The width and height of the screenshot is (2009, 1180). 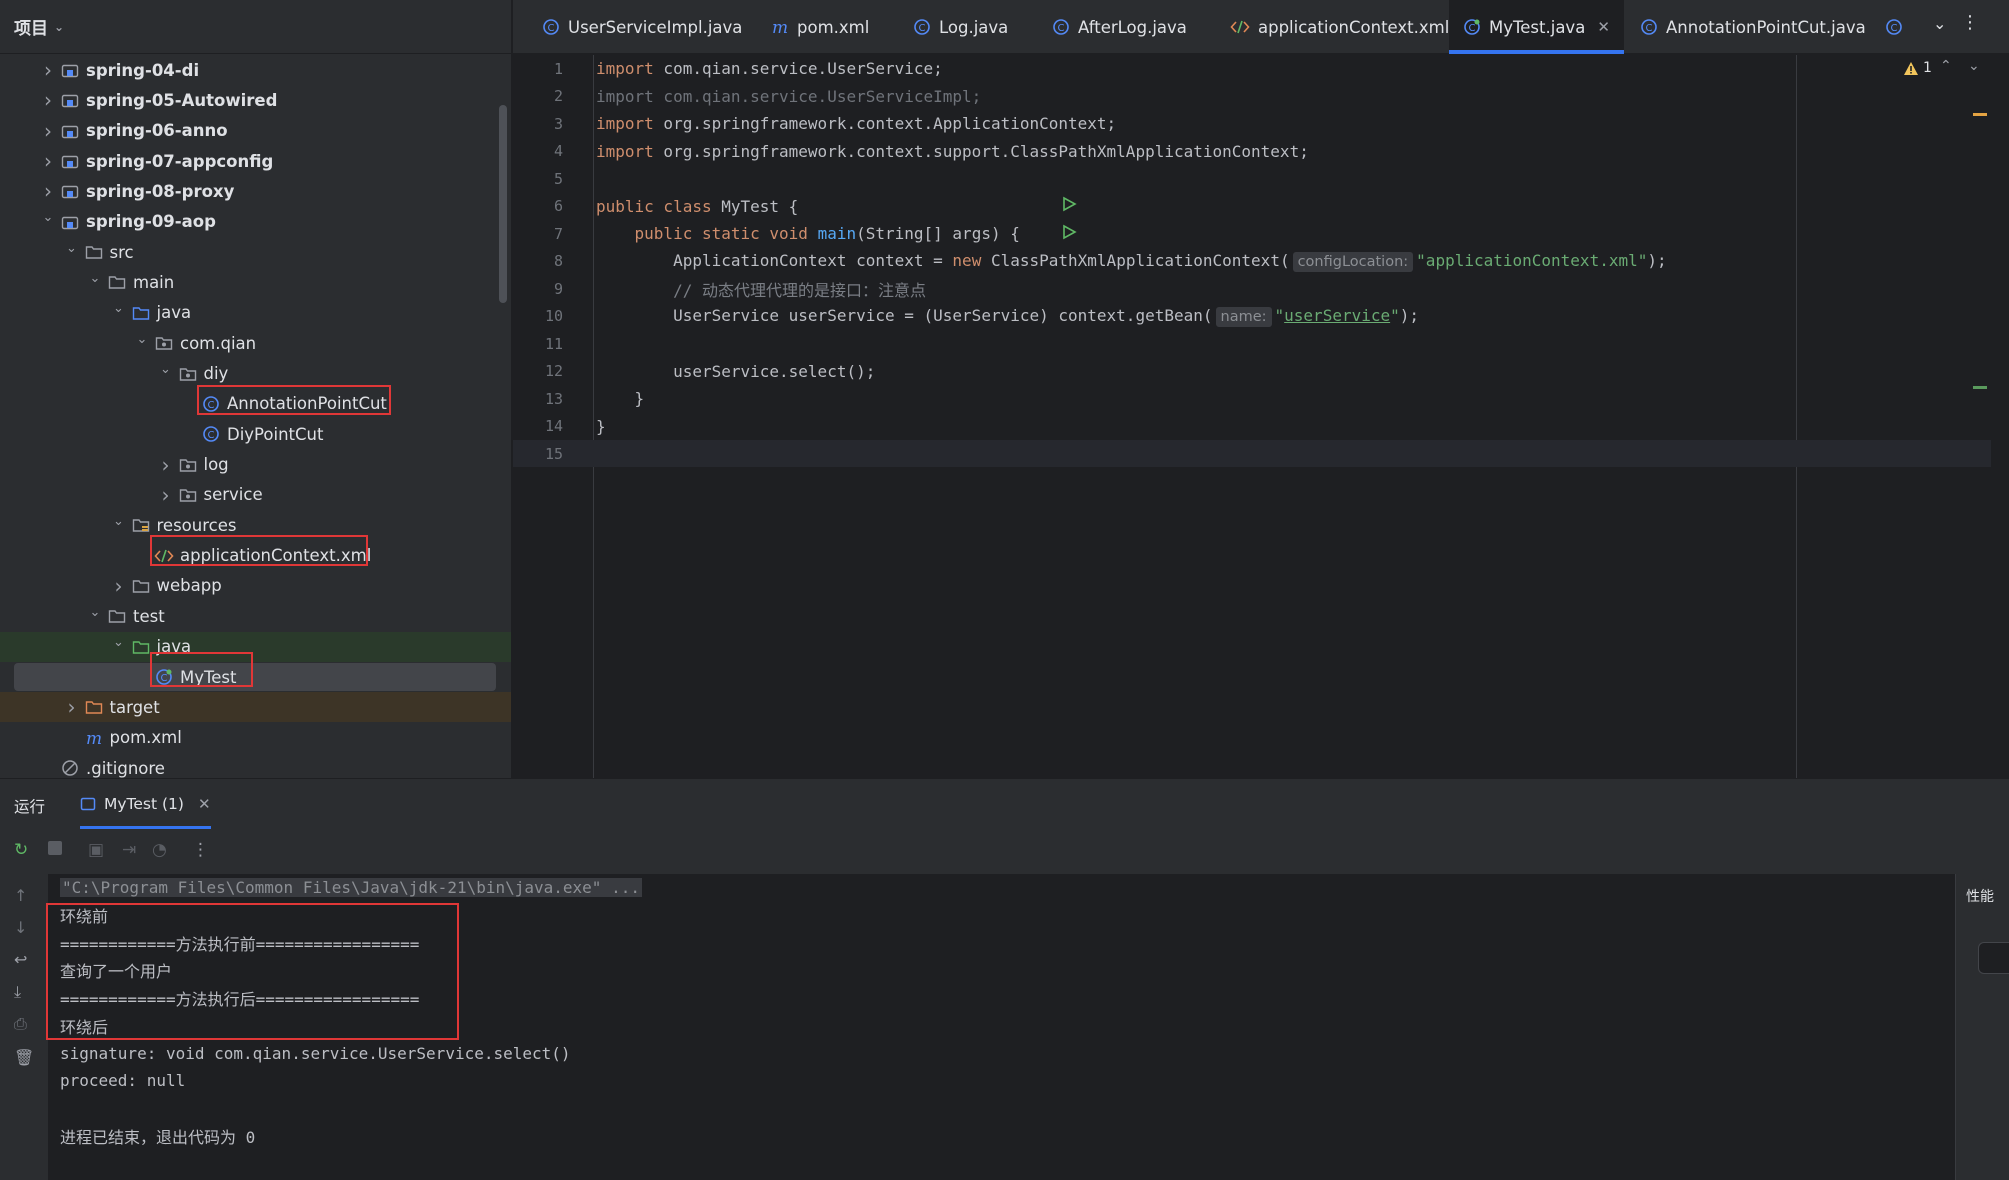 I want to click on change-marker, so click(x=1980, y=387).